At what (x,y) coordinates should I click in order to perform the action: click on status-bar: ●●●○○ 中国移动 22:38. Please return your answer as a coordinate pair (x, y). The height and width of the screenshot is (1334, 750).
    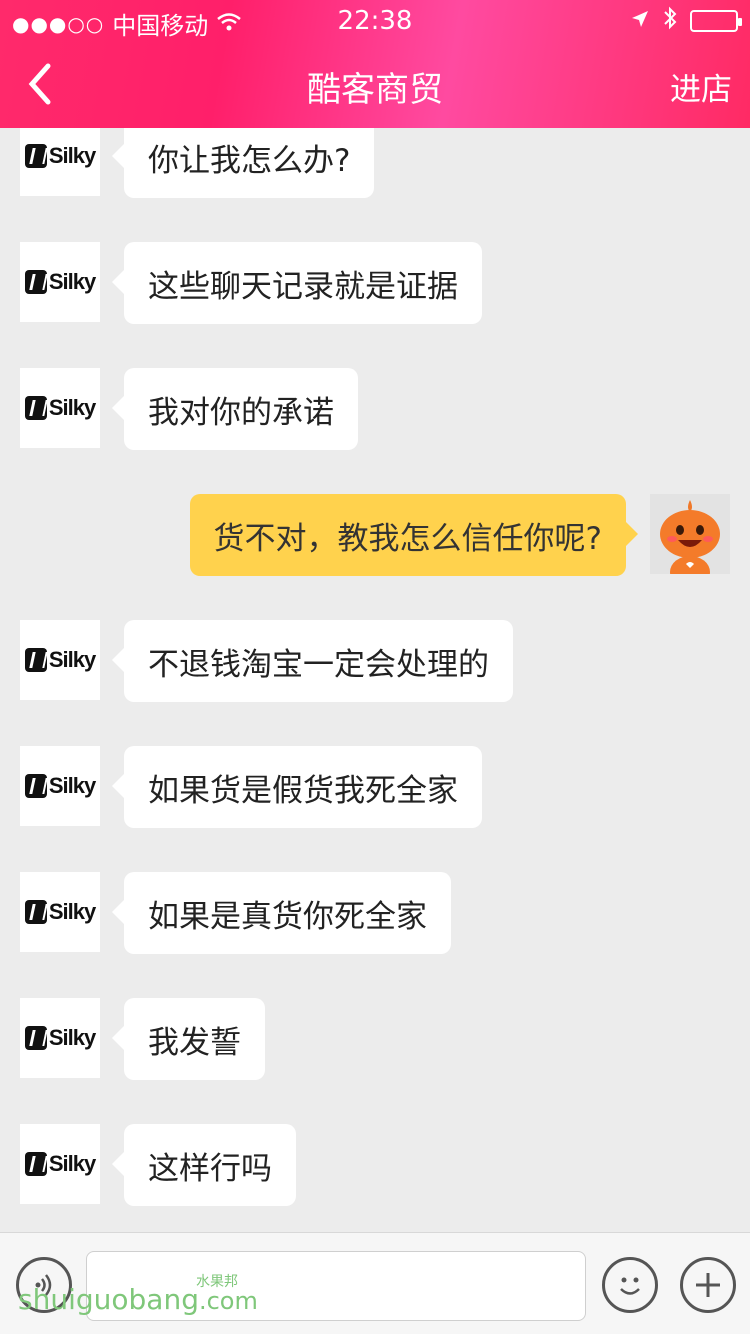
    Looking at the image, I should click on (375, 20).